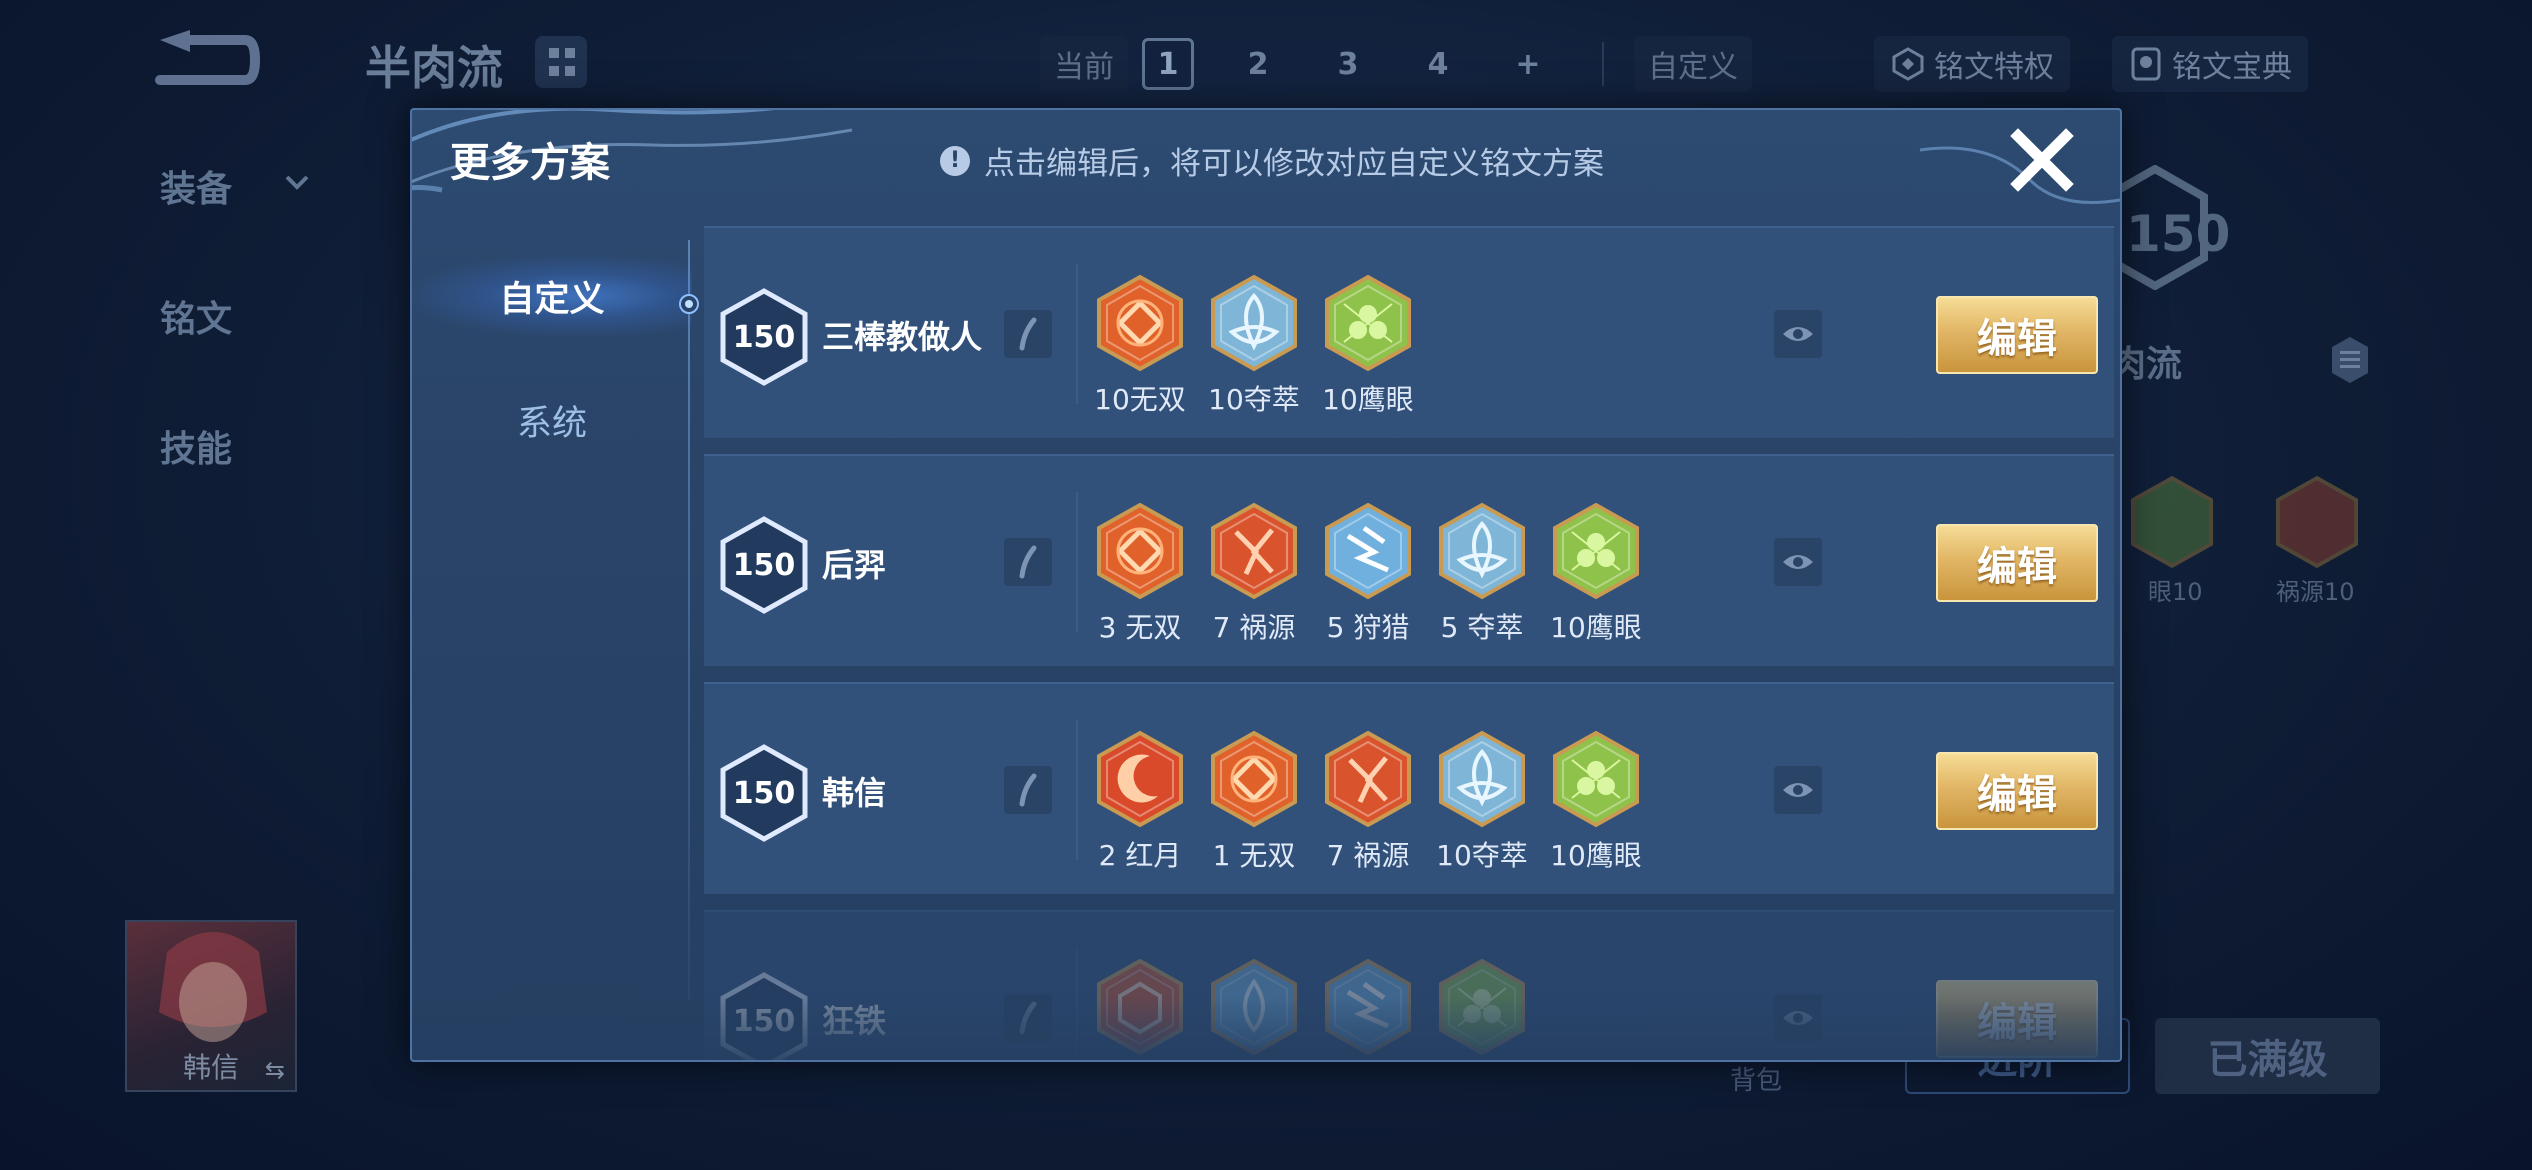 The image size is (2532, 1170). Describe the element at coordinates (1482, 574) in the screenshot. I see `rune-slot: 5 夺萃` at that location.